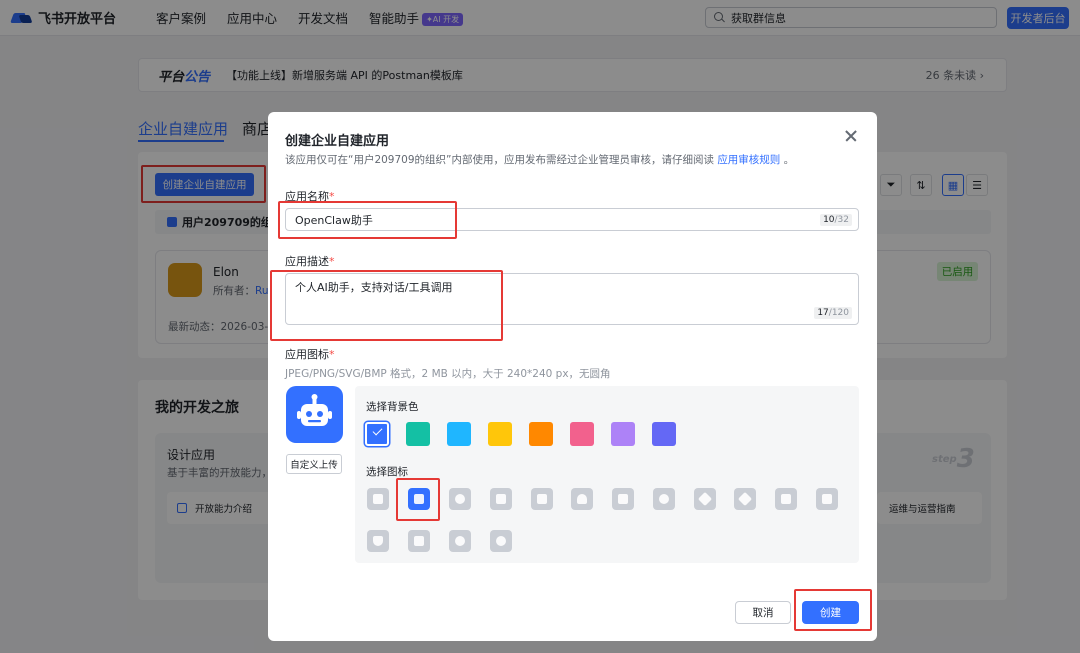 The image size is (1080, 653). I want to click on cube-icon, so click(378, 499).